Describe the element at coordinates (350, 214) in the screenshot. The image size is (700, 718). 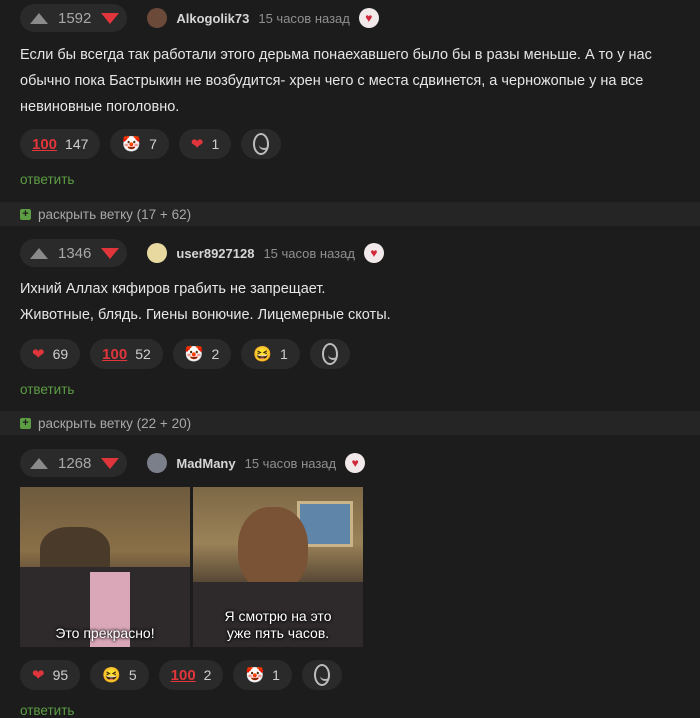
I see `expand-thread: + раскрыть ветку (17 + 62)` at that location.